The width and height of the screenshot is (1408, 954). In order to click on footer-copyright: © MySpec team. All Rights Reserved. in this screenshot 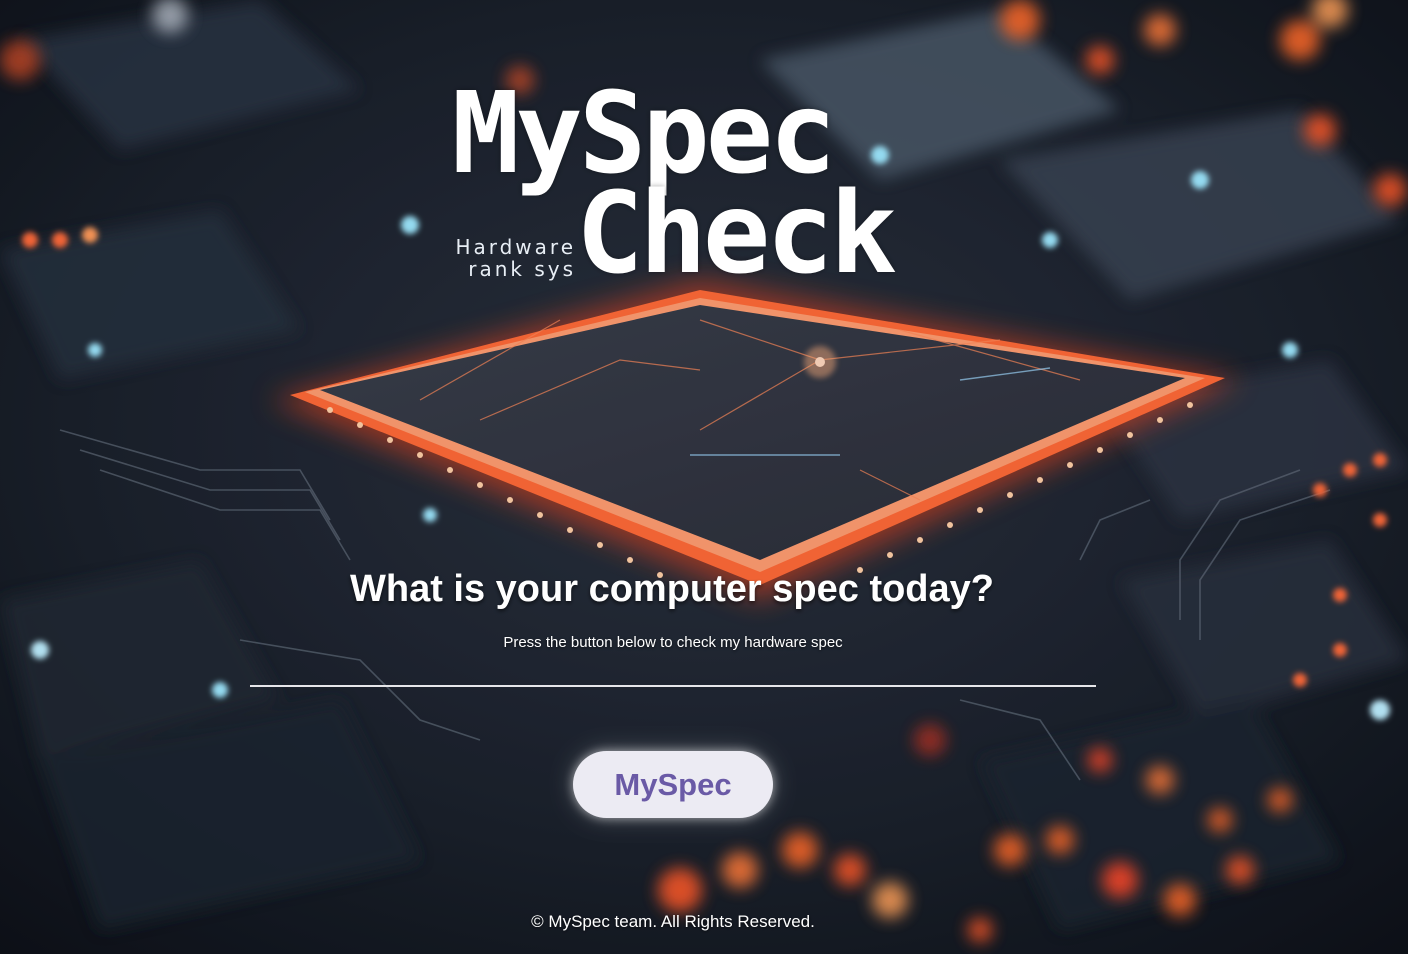, I will do `click(673, 921)`.